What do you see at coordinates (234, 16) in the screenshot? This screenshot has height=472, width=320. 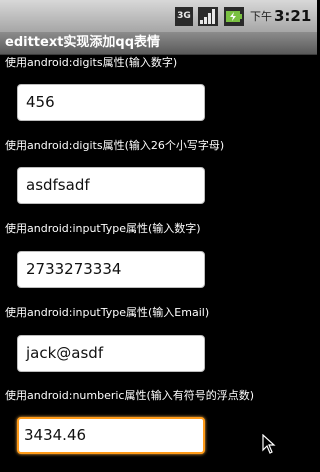 I see `battery-charging-icon` at bounding box center [234, 16].